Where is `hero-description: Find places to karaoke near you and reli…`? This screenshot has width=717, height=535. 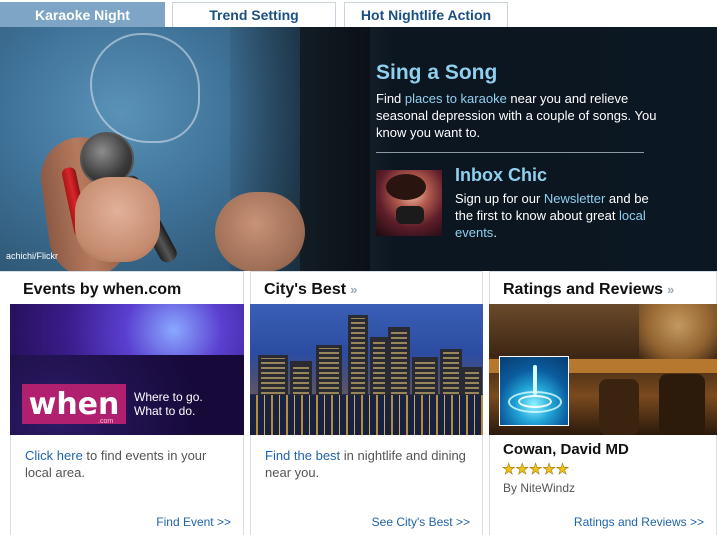 hero-description: Find places to karaoke near you and reli… is located at coordinates (516, 115).